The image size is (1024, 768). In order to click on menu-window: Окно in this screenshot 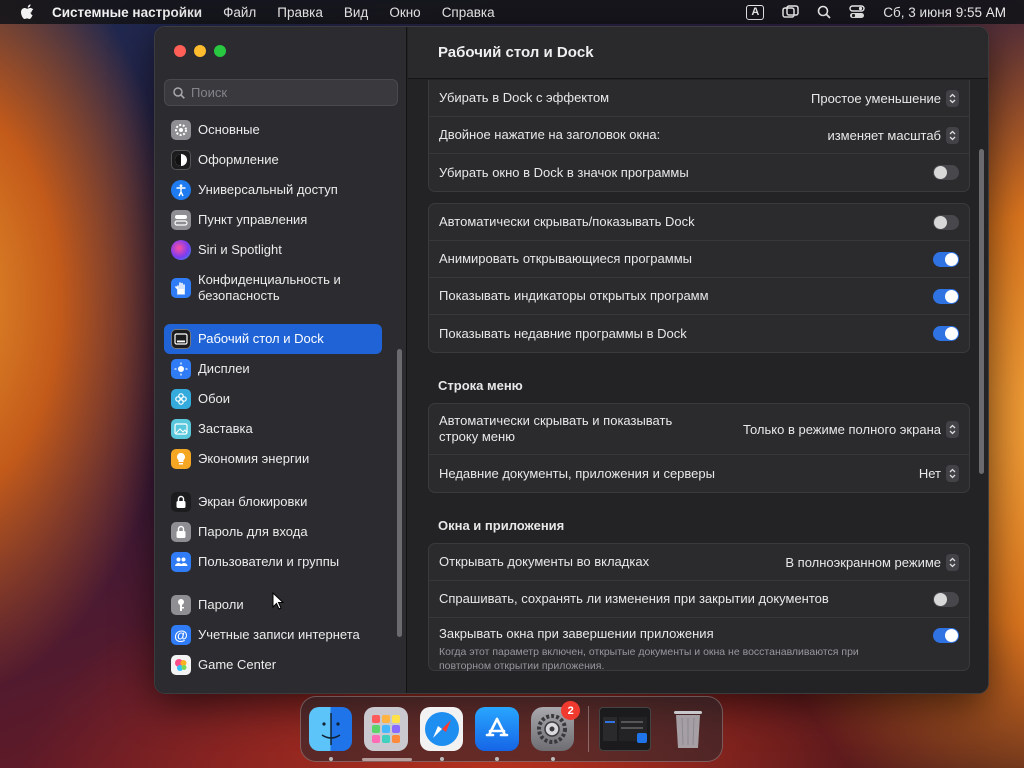, I will do `click(404, 12)`.